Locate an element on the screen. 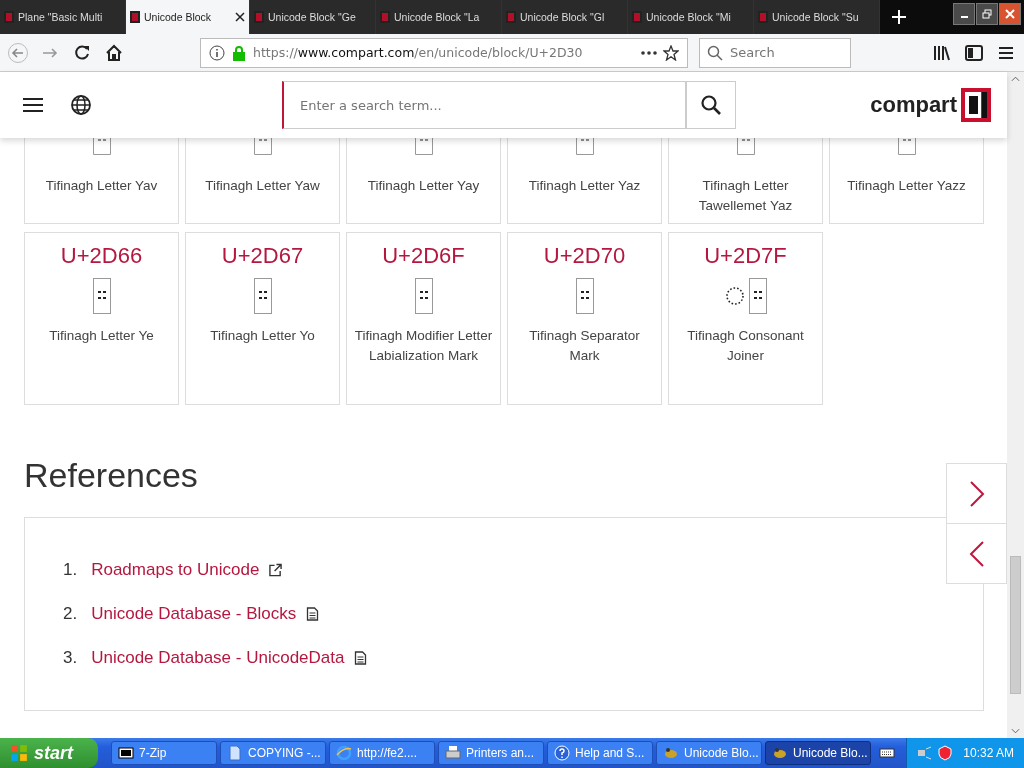 The width and height of the screenshot is (1024, 768). security-icon is located at coordinates (945, 753).